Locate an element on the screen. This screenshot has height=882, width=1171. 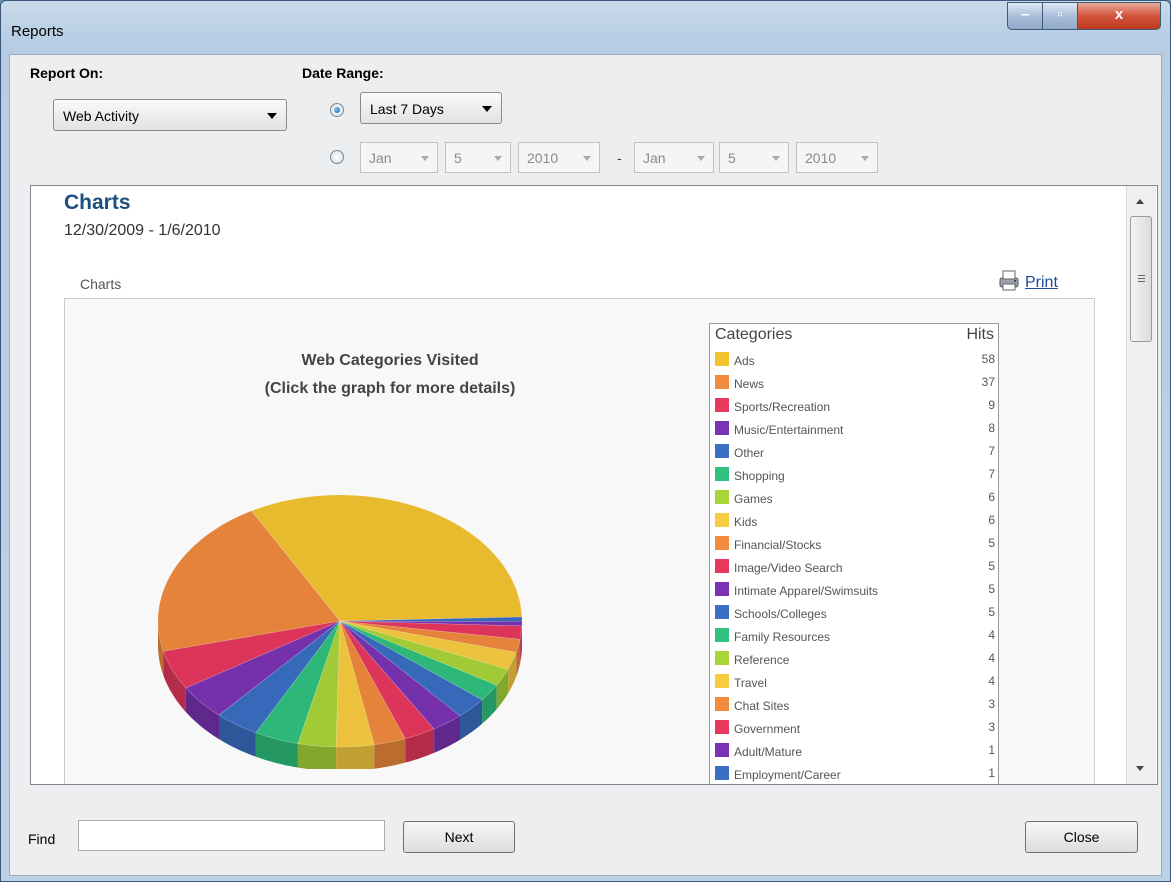
legend-label: Sports/Recreation is located at coordinates (782, 407).